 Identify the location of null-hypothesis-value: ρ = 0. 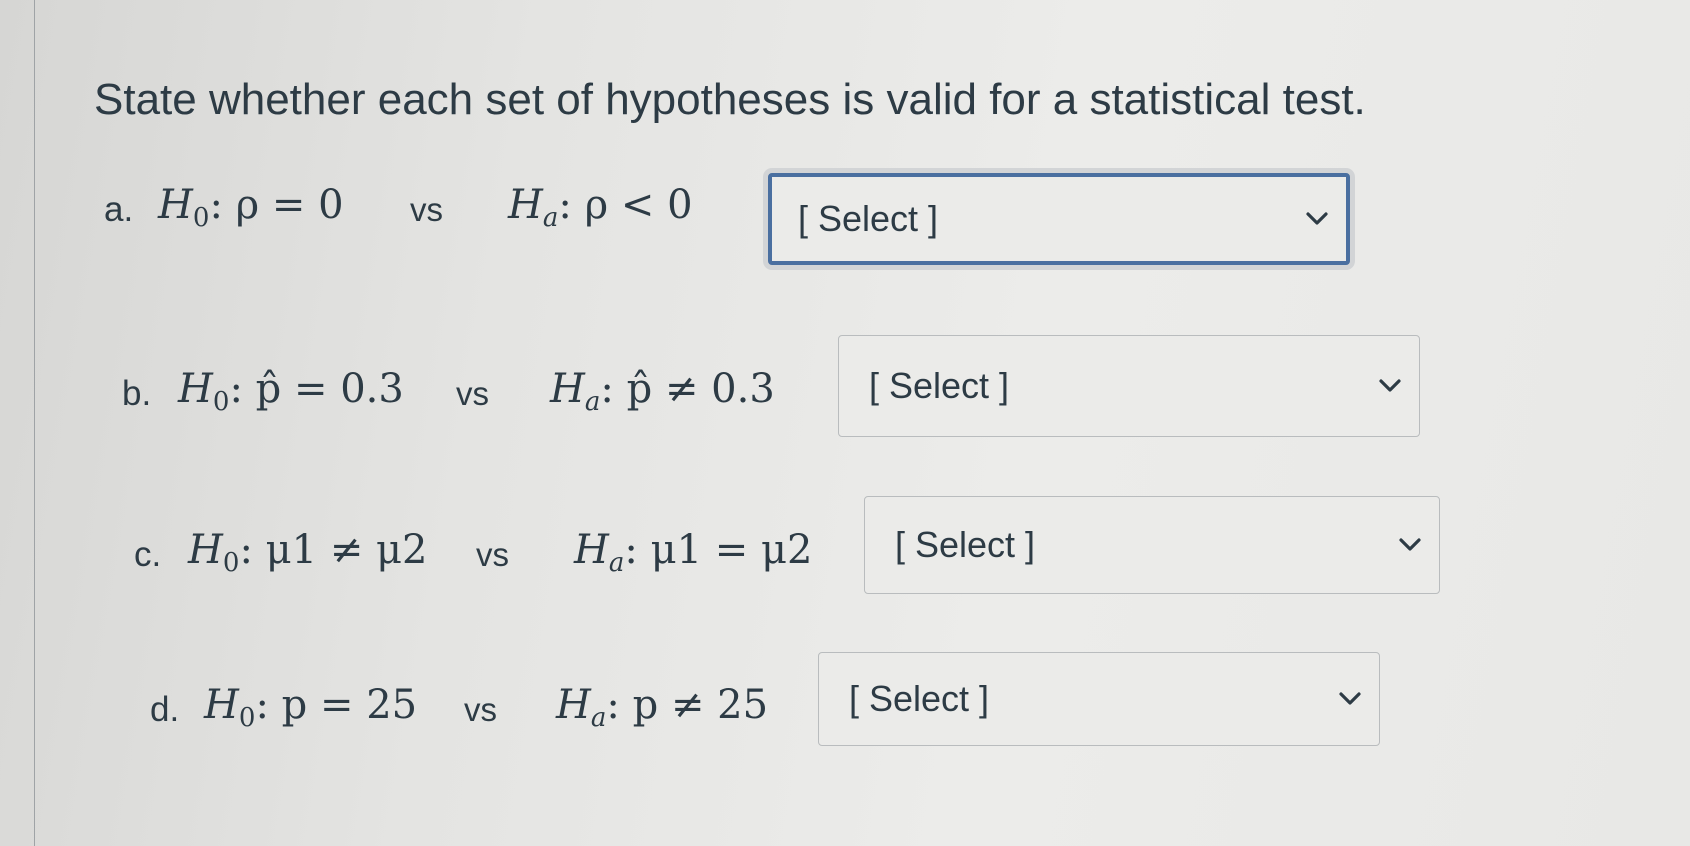
(289, 205).